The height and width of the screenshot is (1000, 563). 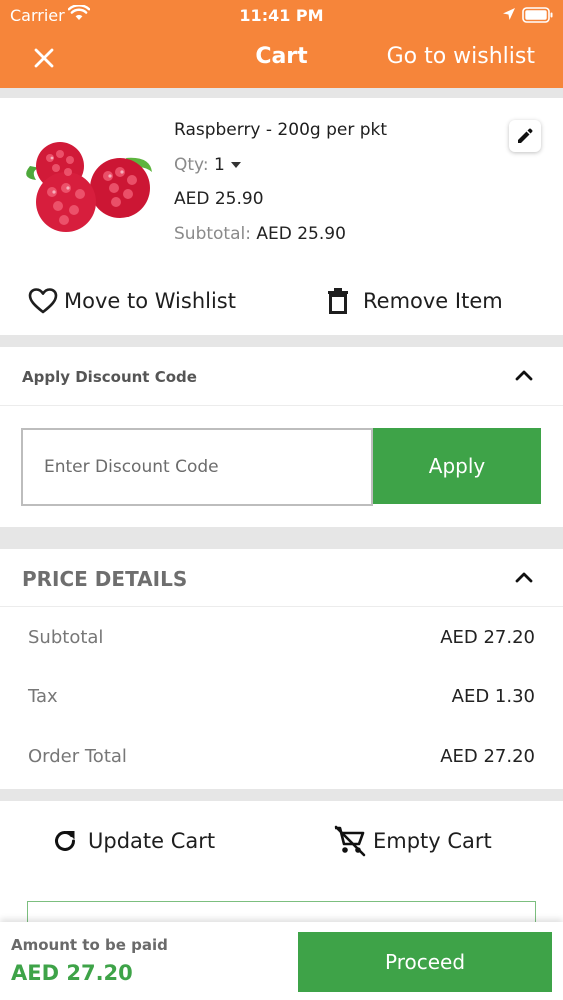 I want to click on app-header: Carrier 11:41 PM Cart Go to wishlist, so click(x=281, y=44).